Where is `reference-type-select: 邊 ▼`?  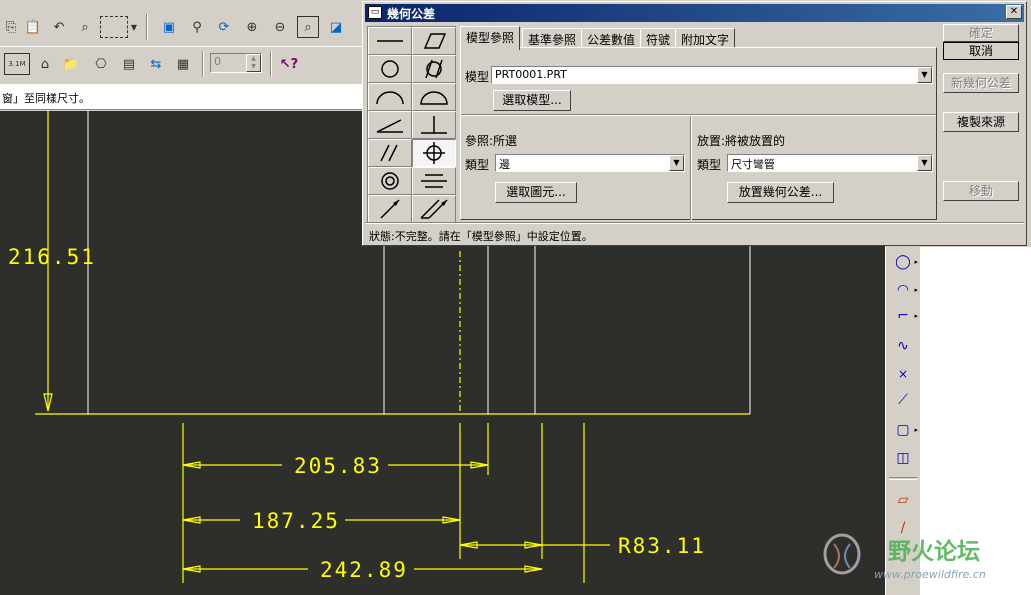
reference-type-select: 邊 ▼ is located at coordinates (590, 163).